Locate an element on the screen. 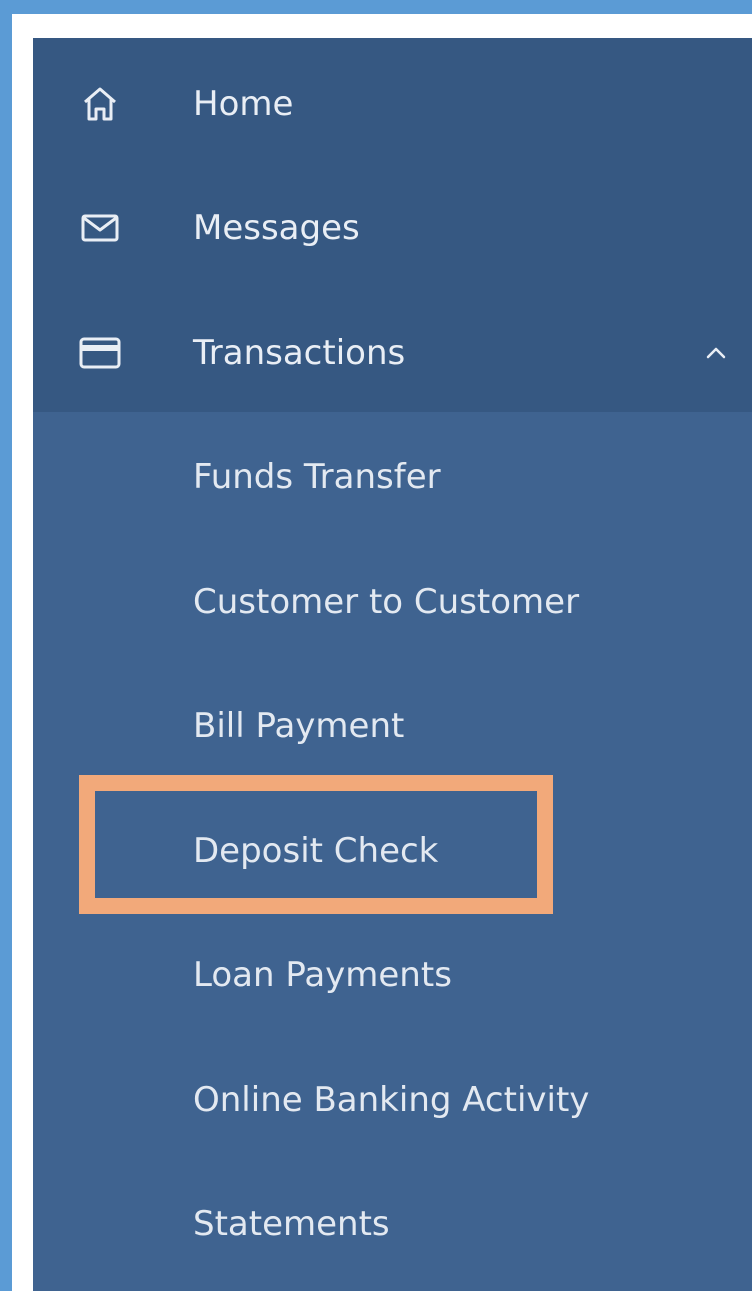 Image resolution: width=752 pixels, height=1291 pixels. sidebar-item-home: Home is located at coordinates (392, 104).